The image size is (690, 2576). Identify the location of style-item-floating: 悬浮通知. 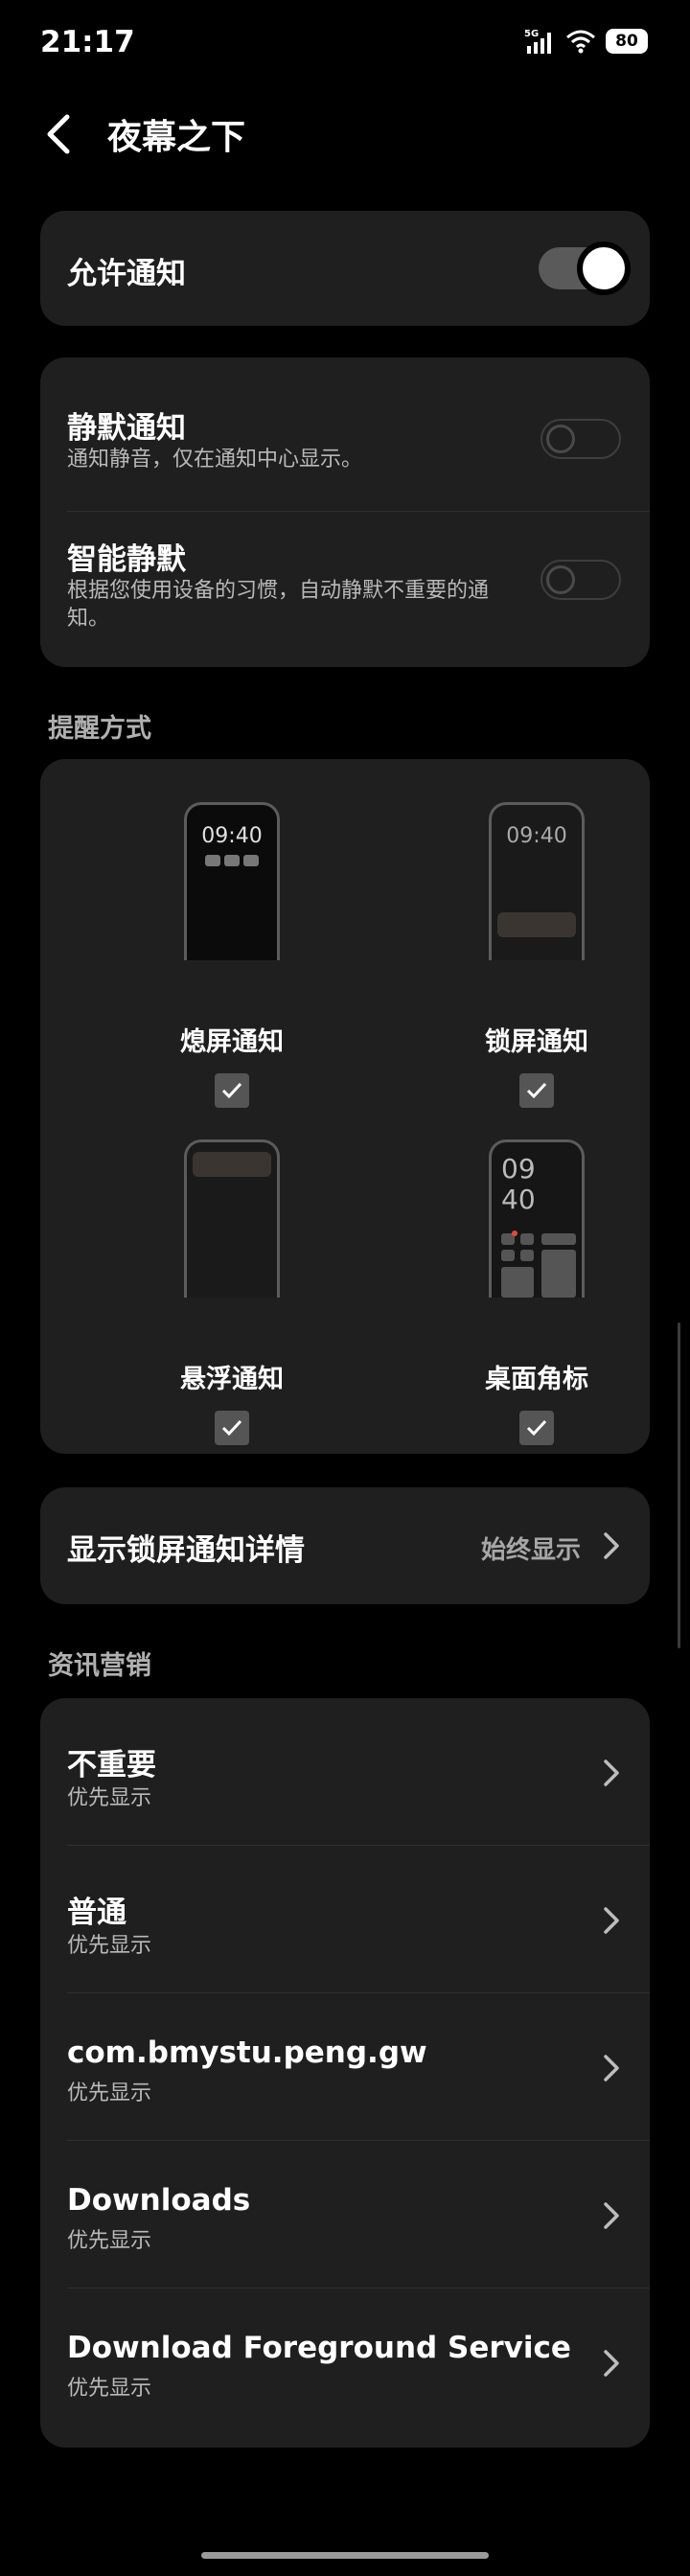
(232, 1292).